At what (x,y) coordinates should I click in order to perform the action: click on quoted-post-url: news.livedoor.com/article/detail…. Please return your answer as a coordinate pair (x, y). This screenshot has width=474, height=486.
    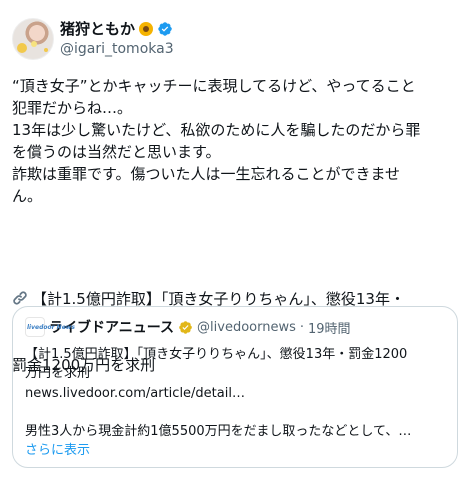
    Looking at the image, I should click on (135, 393).